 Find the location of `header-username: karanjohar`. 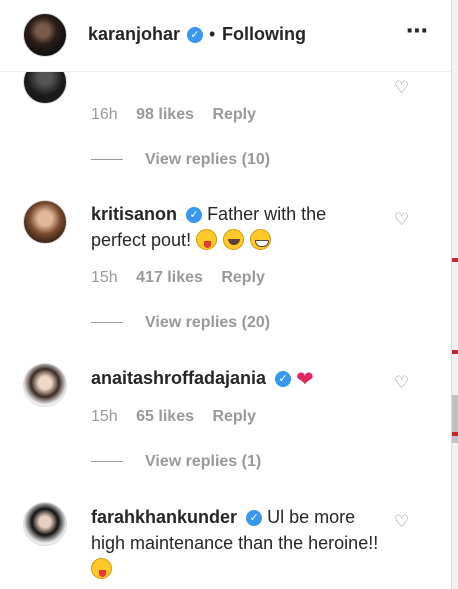

header-username: karanjohar is located at coordinates (134, 34).